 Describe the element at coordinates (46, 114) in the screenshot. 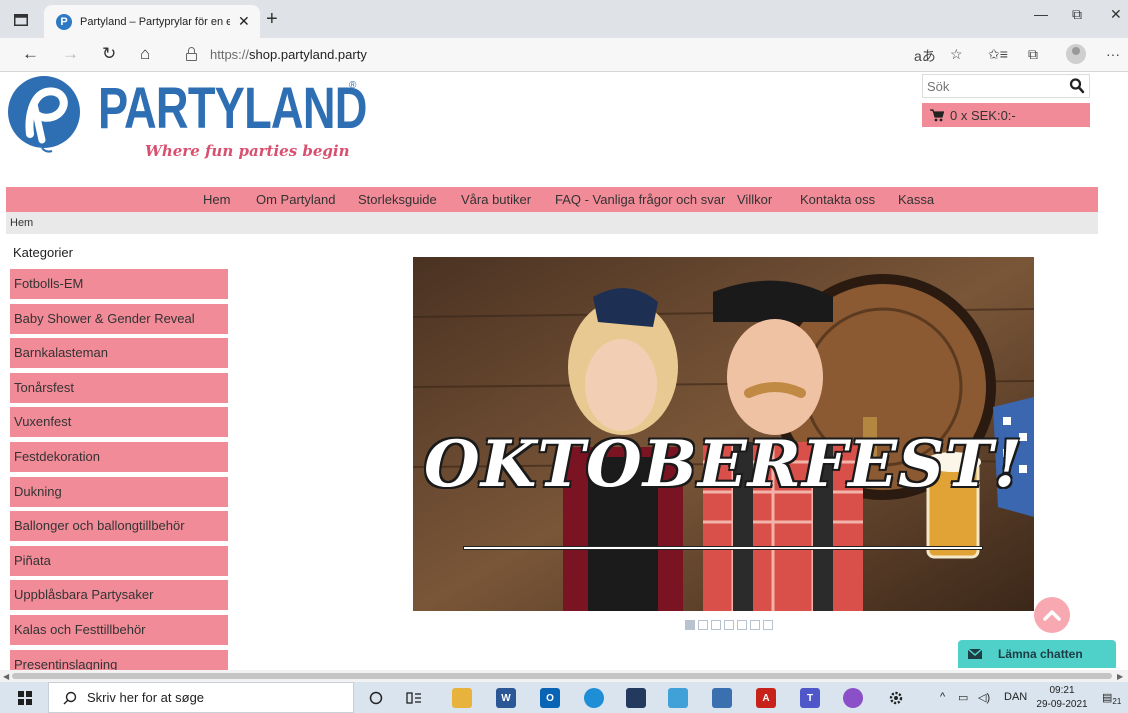

I see `partyland-logo-icon` at that location.